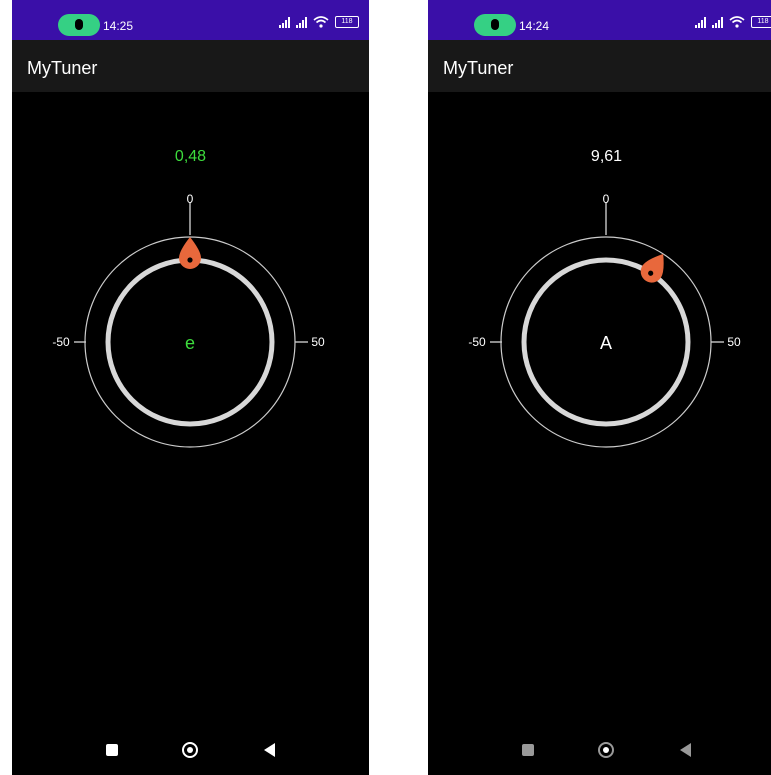 This screenshot has height=775, width=771. I want to click on cents-readout: 0,48, so click(190, 156).